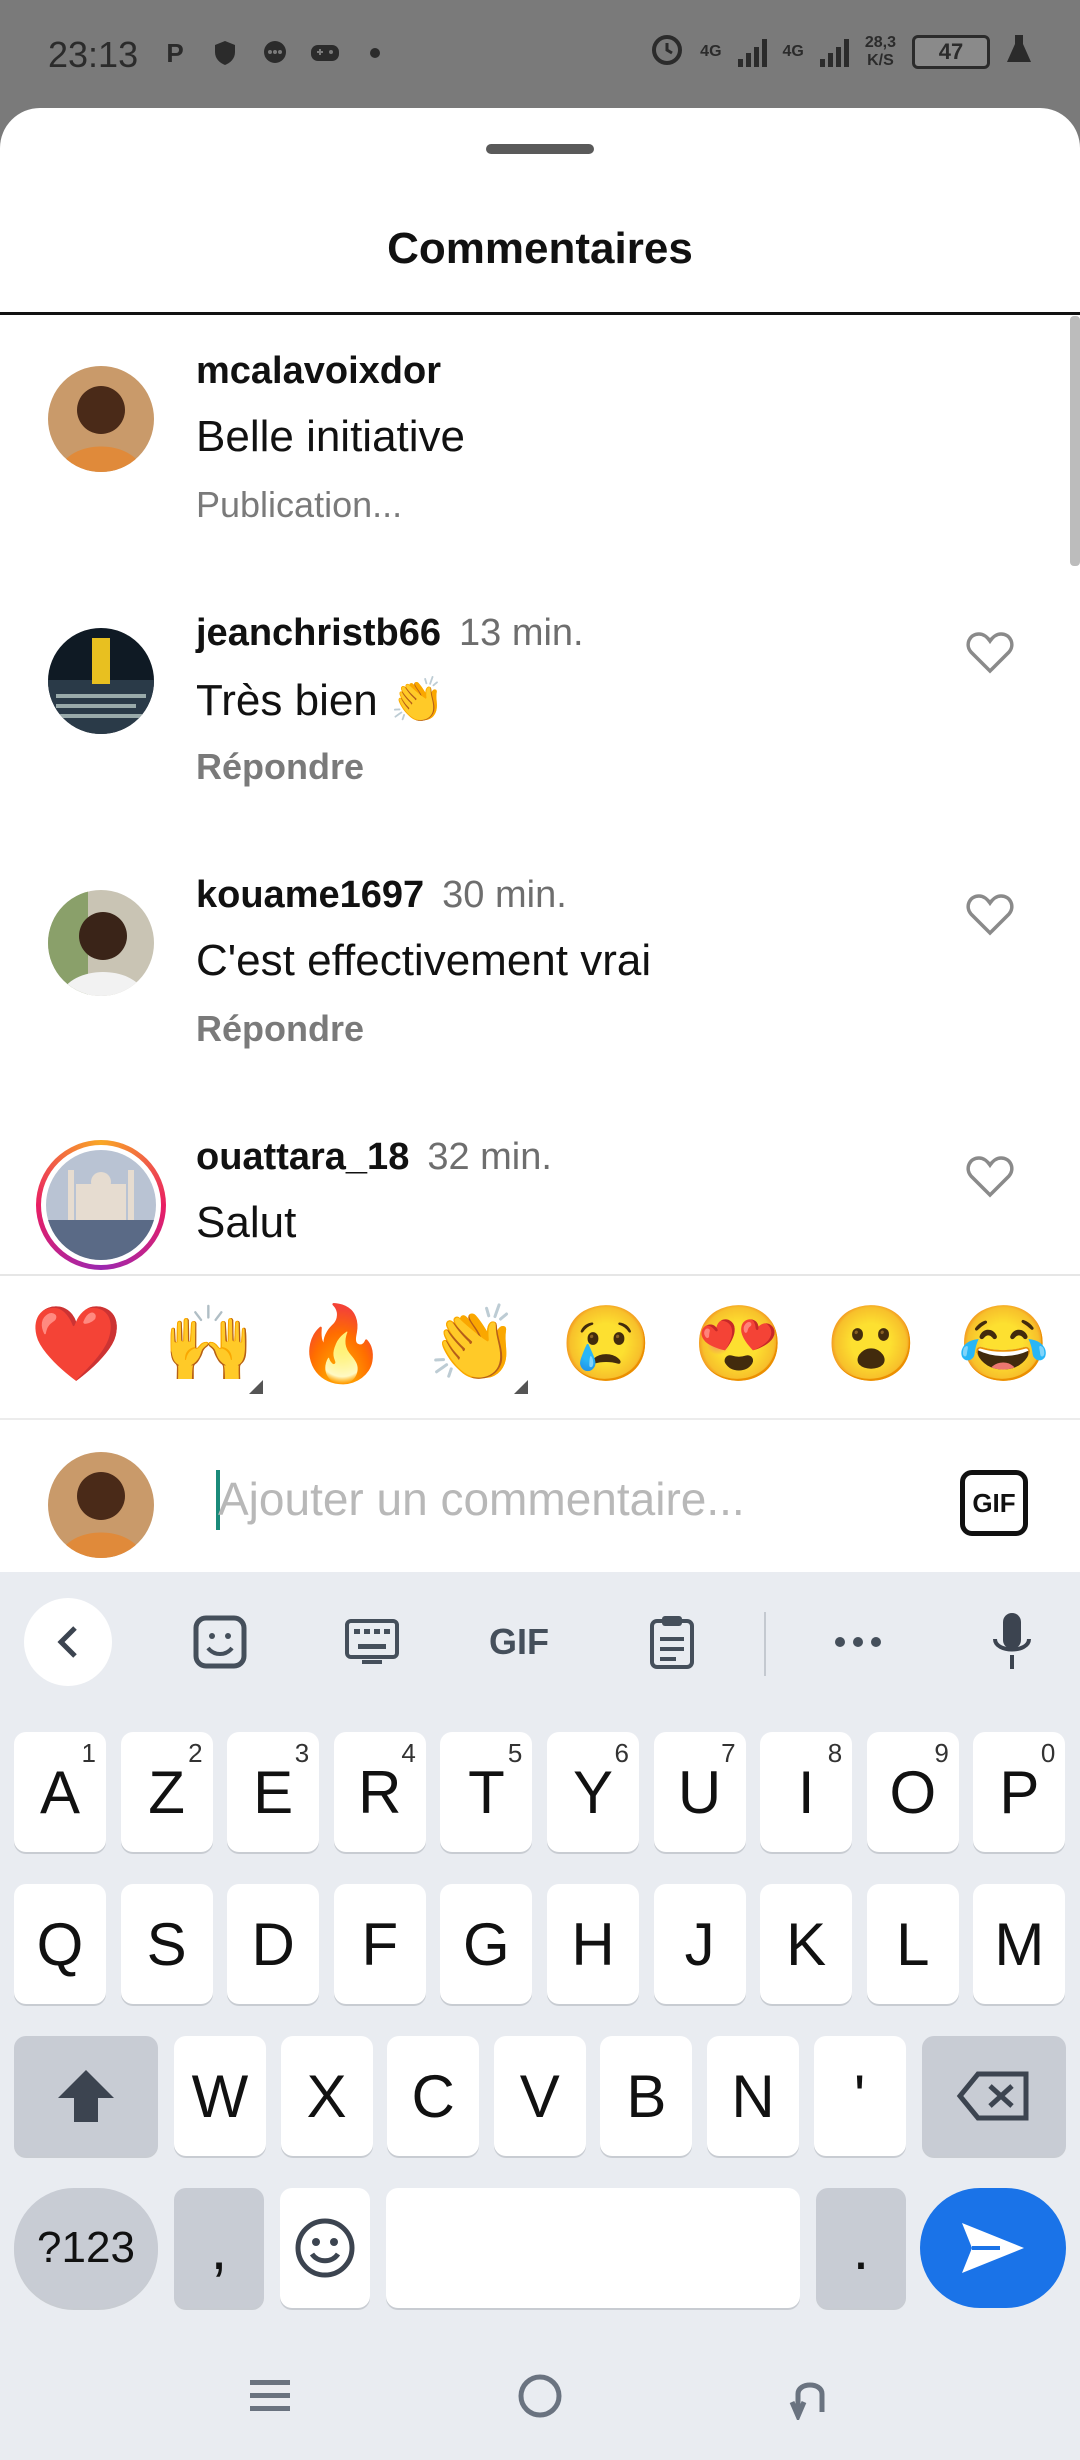  What do you see at coordinates (941, 1753) in the screenshot?
I see `key-hint: 9` at bounding box center [941, 1753].